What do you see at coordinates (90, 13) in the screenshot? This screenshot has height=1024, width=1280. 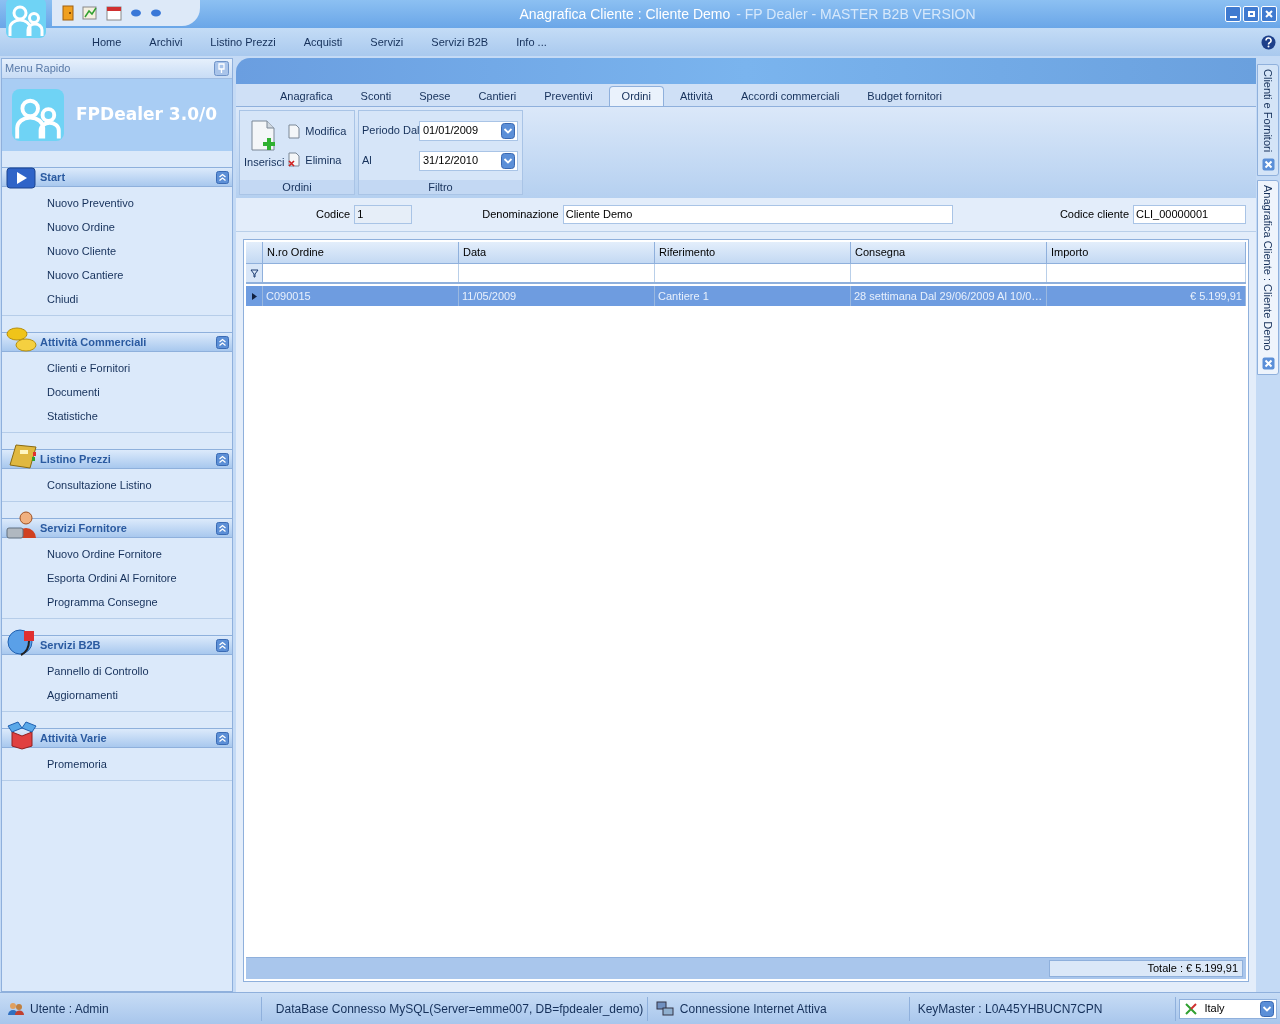 I see `chart-icon` at bounding box center [90, 13].